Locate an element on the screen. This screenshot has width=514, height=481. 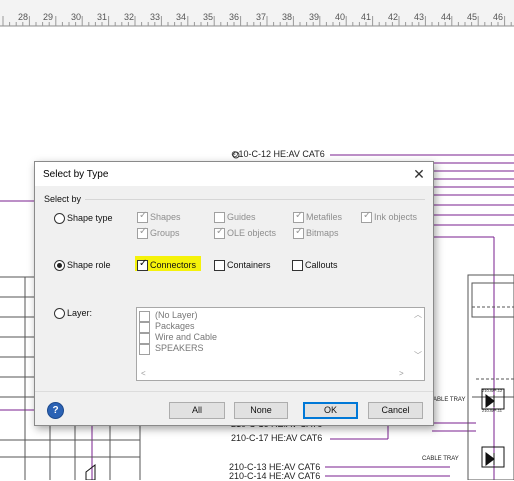
list-item: SPEAKERS is located at coordinates (269, 349).